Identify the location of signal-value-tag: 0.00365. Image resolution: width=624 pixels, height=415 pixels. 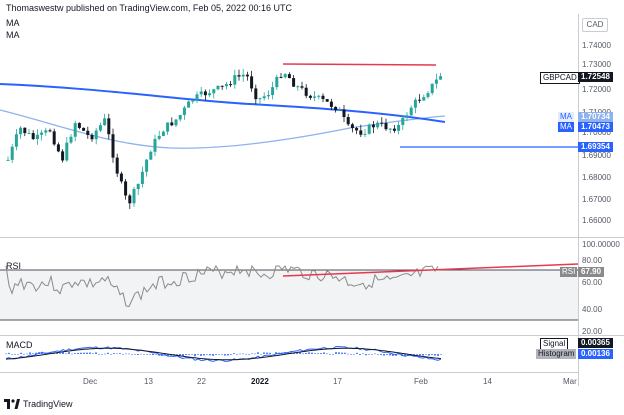
(595, 343).